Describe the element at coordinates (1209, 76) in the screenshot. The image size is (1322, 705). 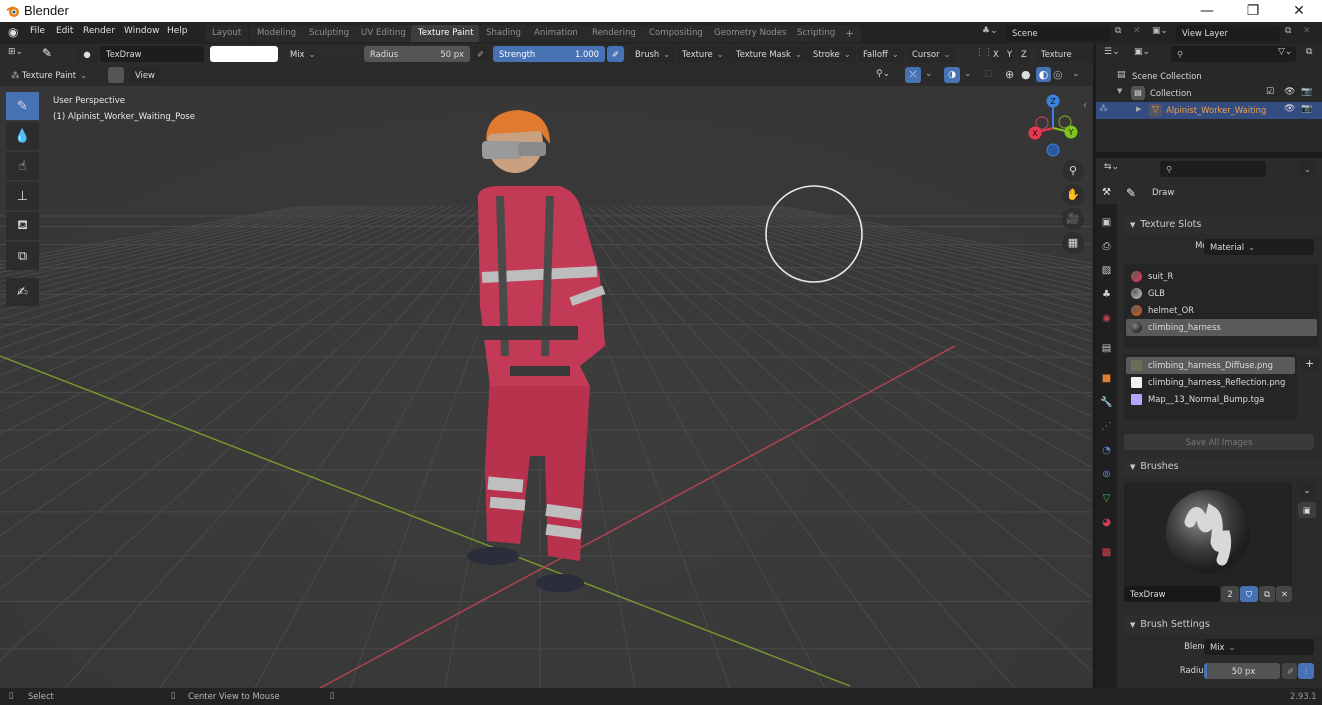
I see `outliner-row-scene-collection: ▤ Scene Collection` at that location.